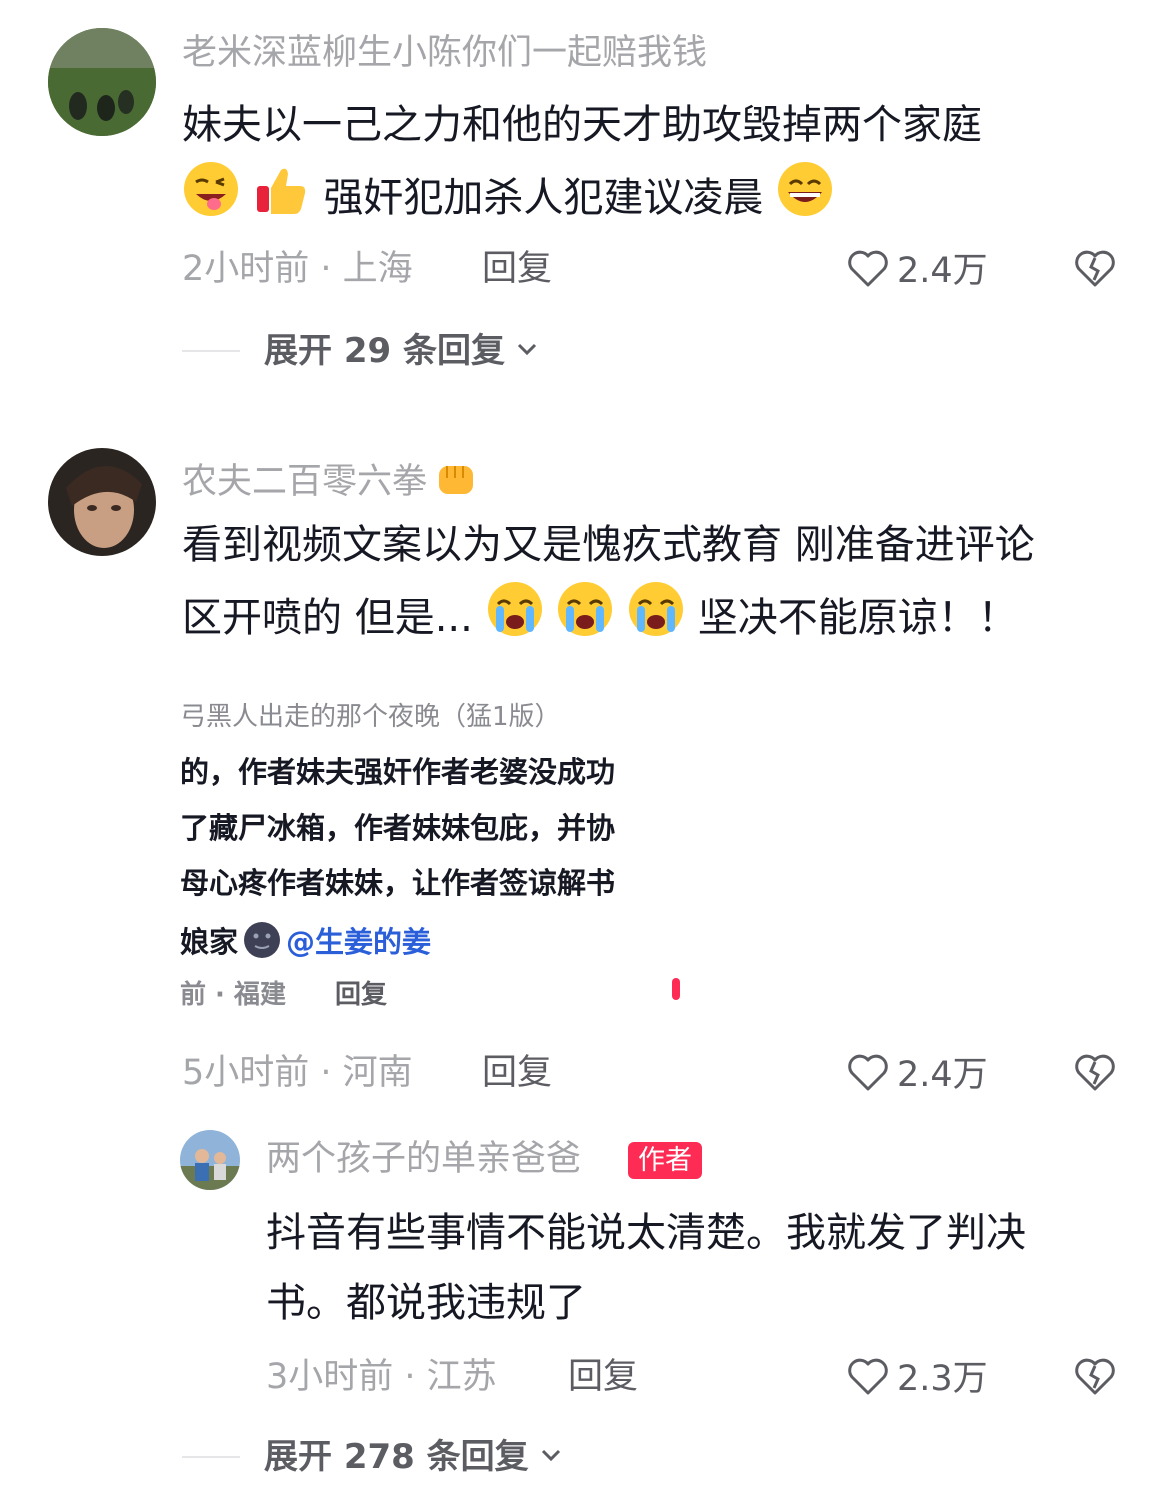  What do you see at coordinates (608, 545) in the screenshot?
I see `comment-text-line: 看到视频文案以为又是愧疚式教育 刚准备进评论` at bounding box center [608, 545].